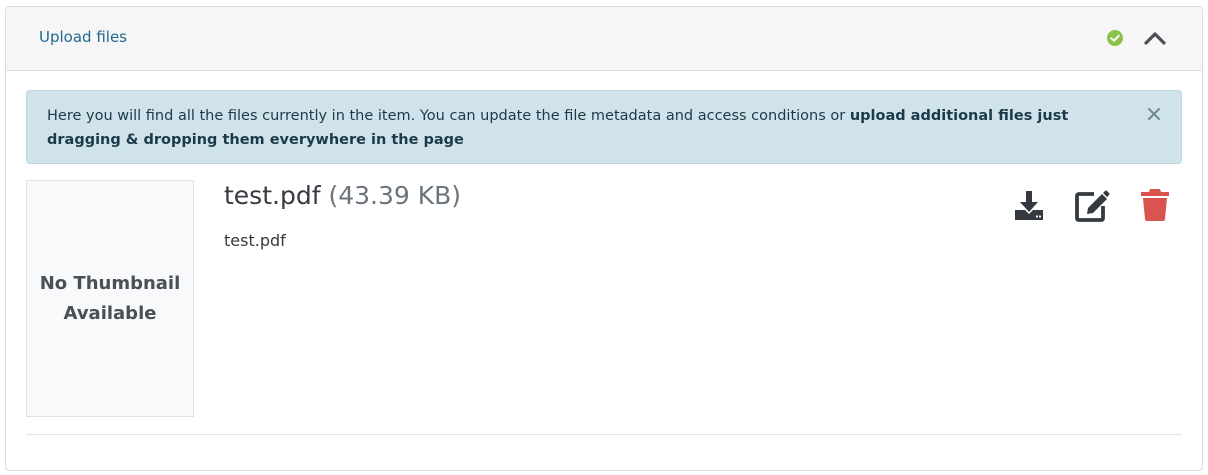  I want to click on close-icon, so click(1154, 114).